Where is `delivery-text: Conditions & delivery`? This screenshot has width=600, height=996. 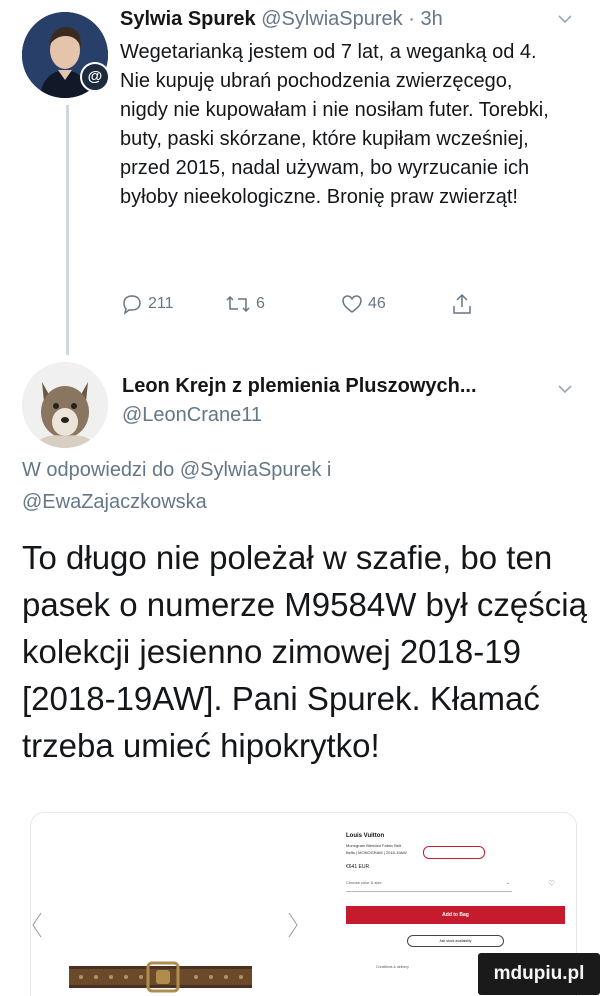 delivery-text: Conditions & delivery is located at coordinates (392, 967).